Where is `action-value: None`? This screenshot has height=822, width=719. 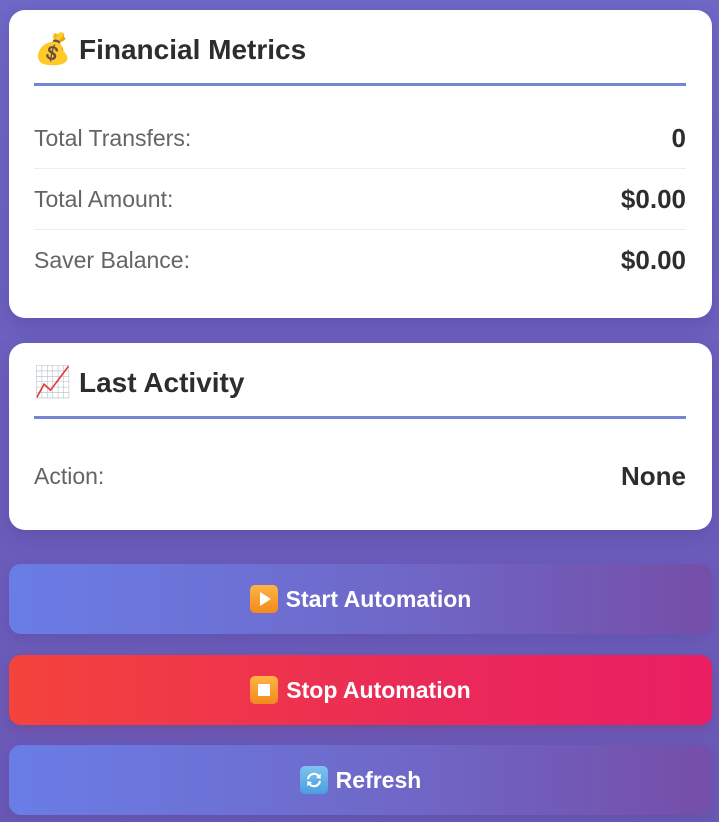 action-value: None is located at coordinates (653, 475).